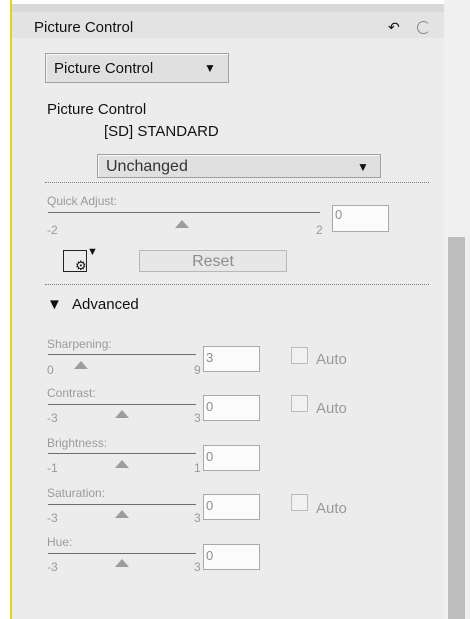 The image size is (470, 619). I want to click on sharpening-auto-label: Auto, so click(331, 359).